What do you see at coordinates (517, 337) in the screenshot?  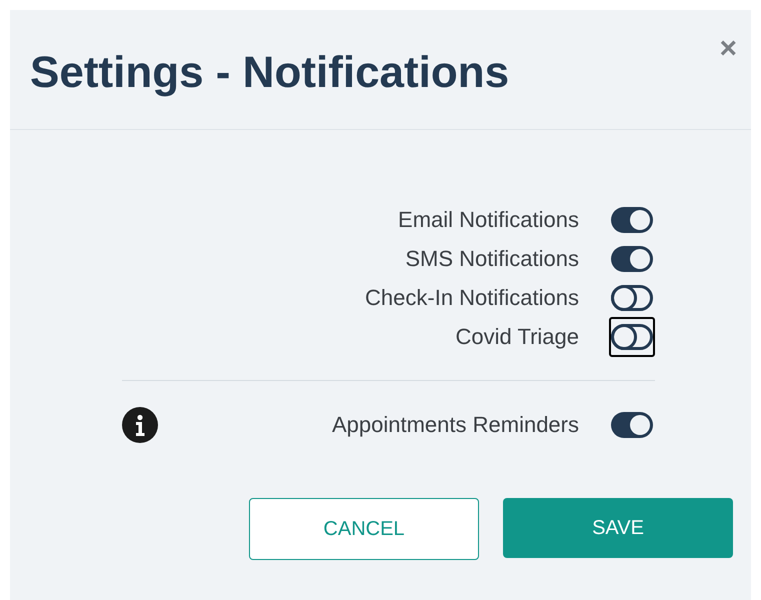 I see `toggle-label: Covid Triage` at bounding box center [517, 337].